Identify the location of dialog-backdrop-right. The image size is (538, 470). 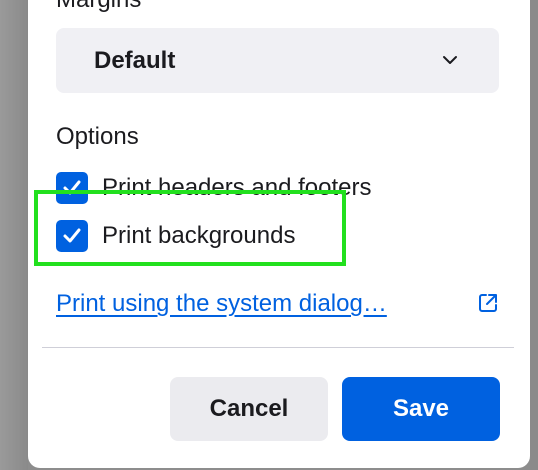
(534, 235).